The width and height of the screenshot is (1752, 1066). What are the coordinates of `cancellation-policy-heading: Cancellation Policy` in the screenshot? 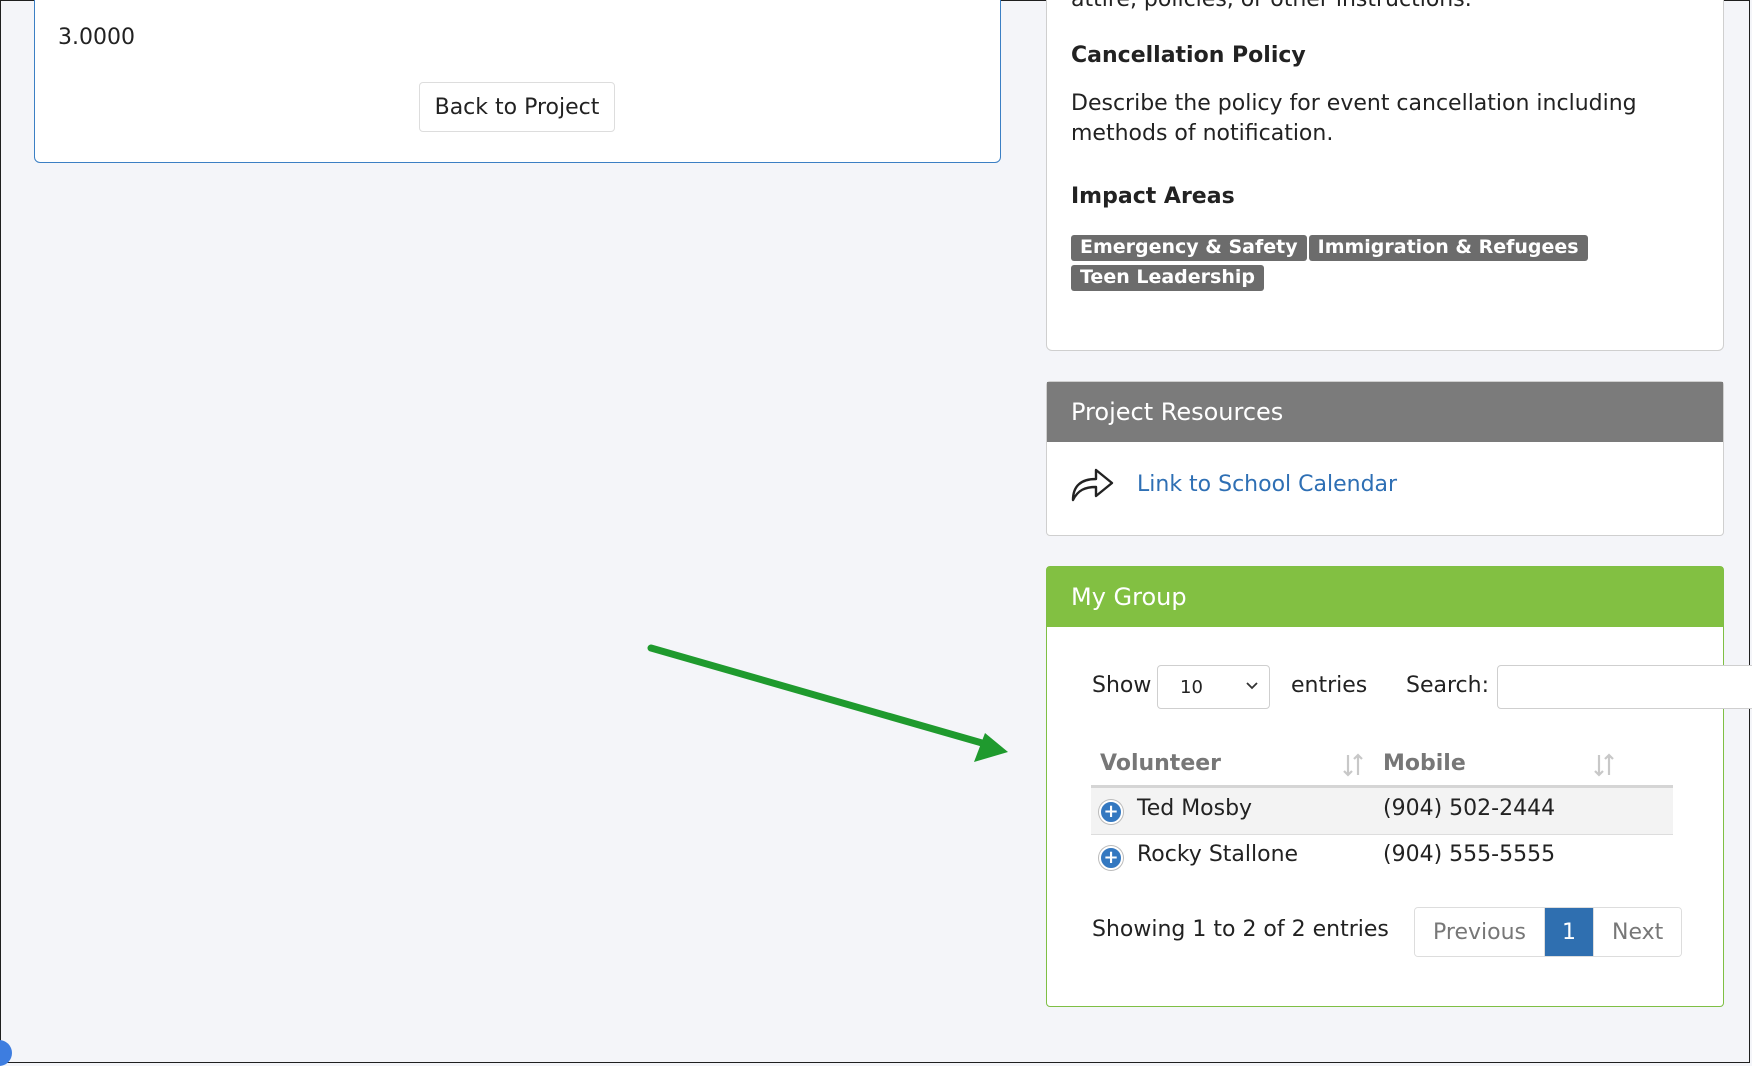 It's located at (1188, 55).